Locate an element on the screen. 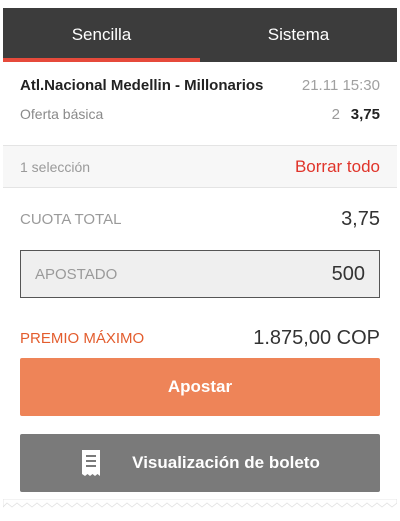 This screenshot has width=400, height=521. tab-system-label: Sistema is located at coordinates (298, 34).